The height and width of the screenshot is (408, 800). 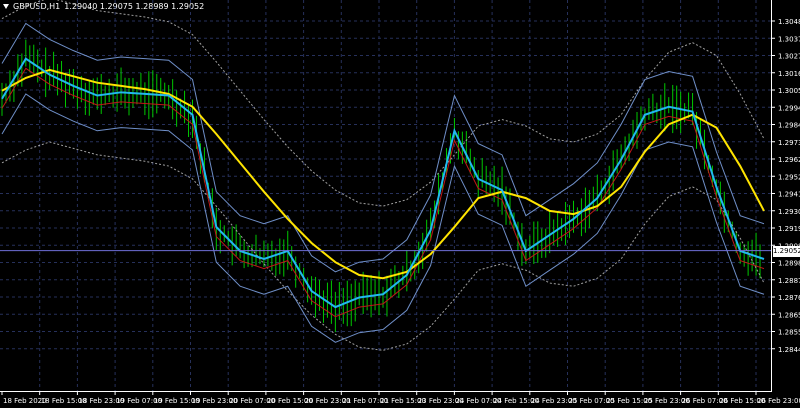 What do you see at coordinates (789, 160) in the screenshot?
I see `y-tick-label: 1.29625` at bounding box center [789, 160].